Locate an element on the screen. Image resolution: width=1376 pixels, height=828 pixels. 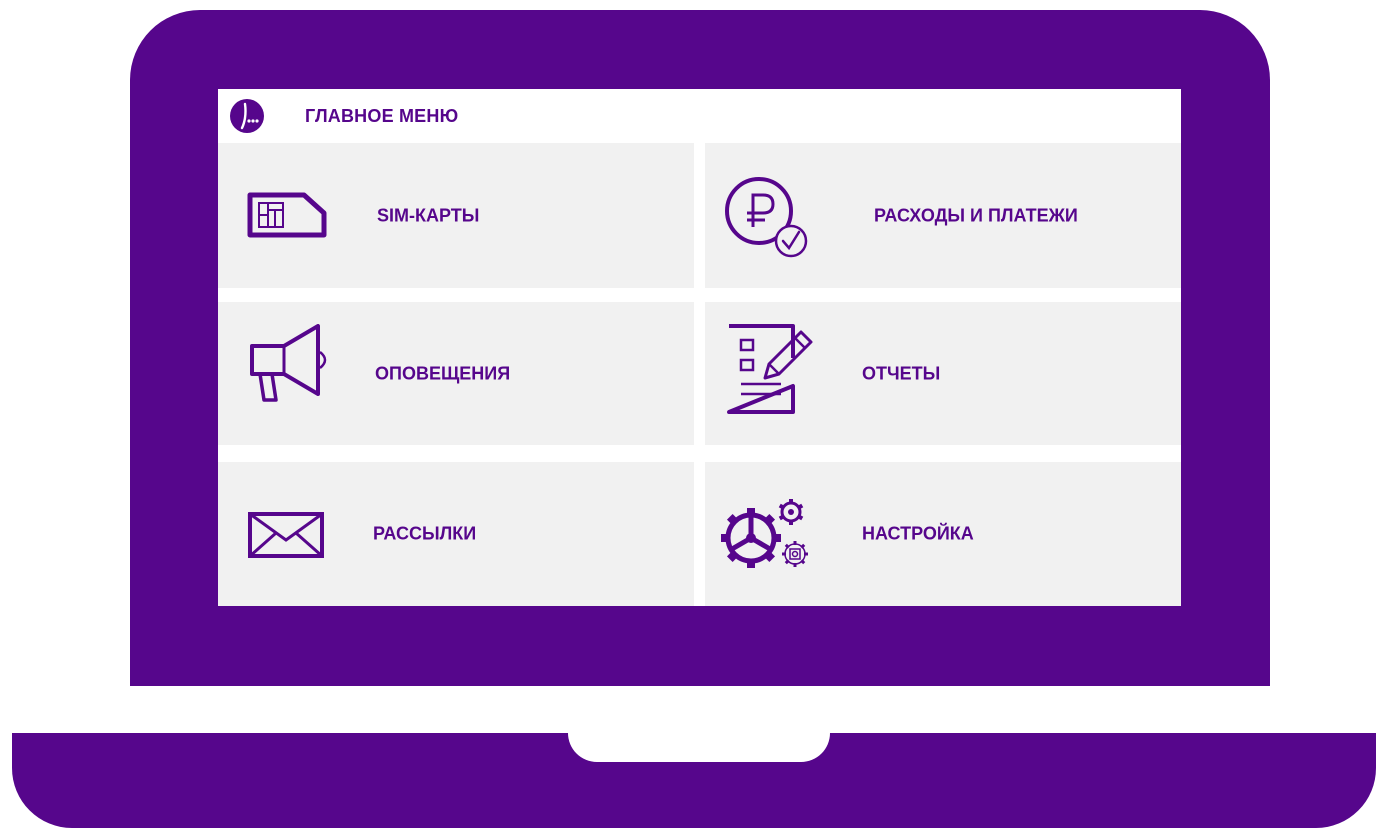
menu-tile-sim-cards: SIM-КАРТЫ is located at coordinates (456, 215).